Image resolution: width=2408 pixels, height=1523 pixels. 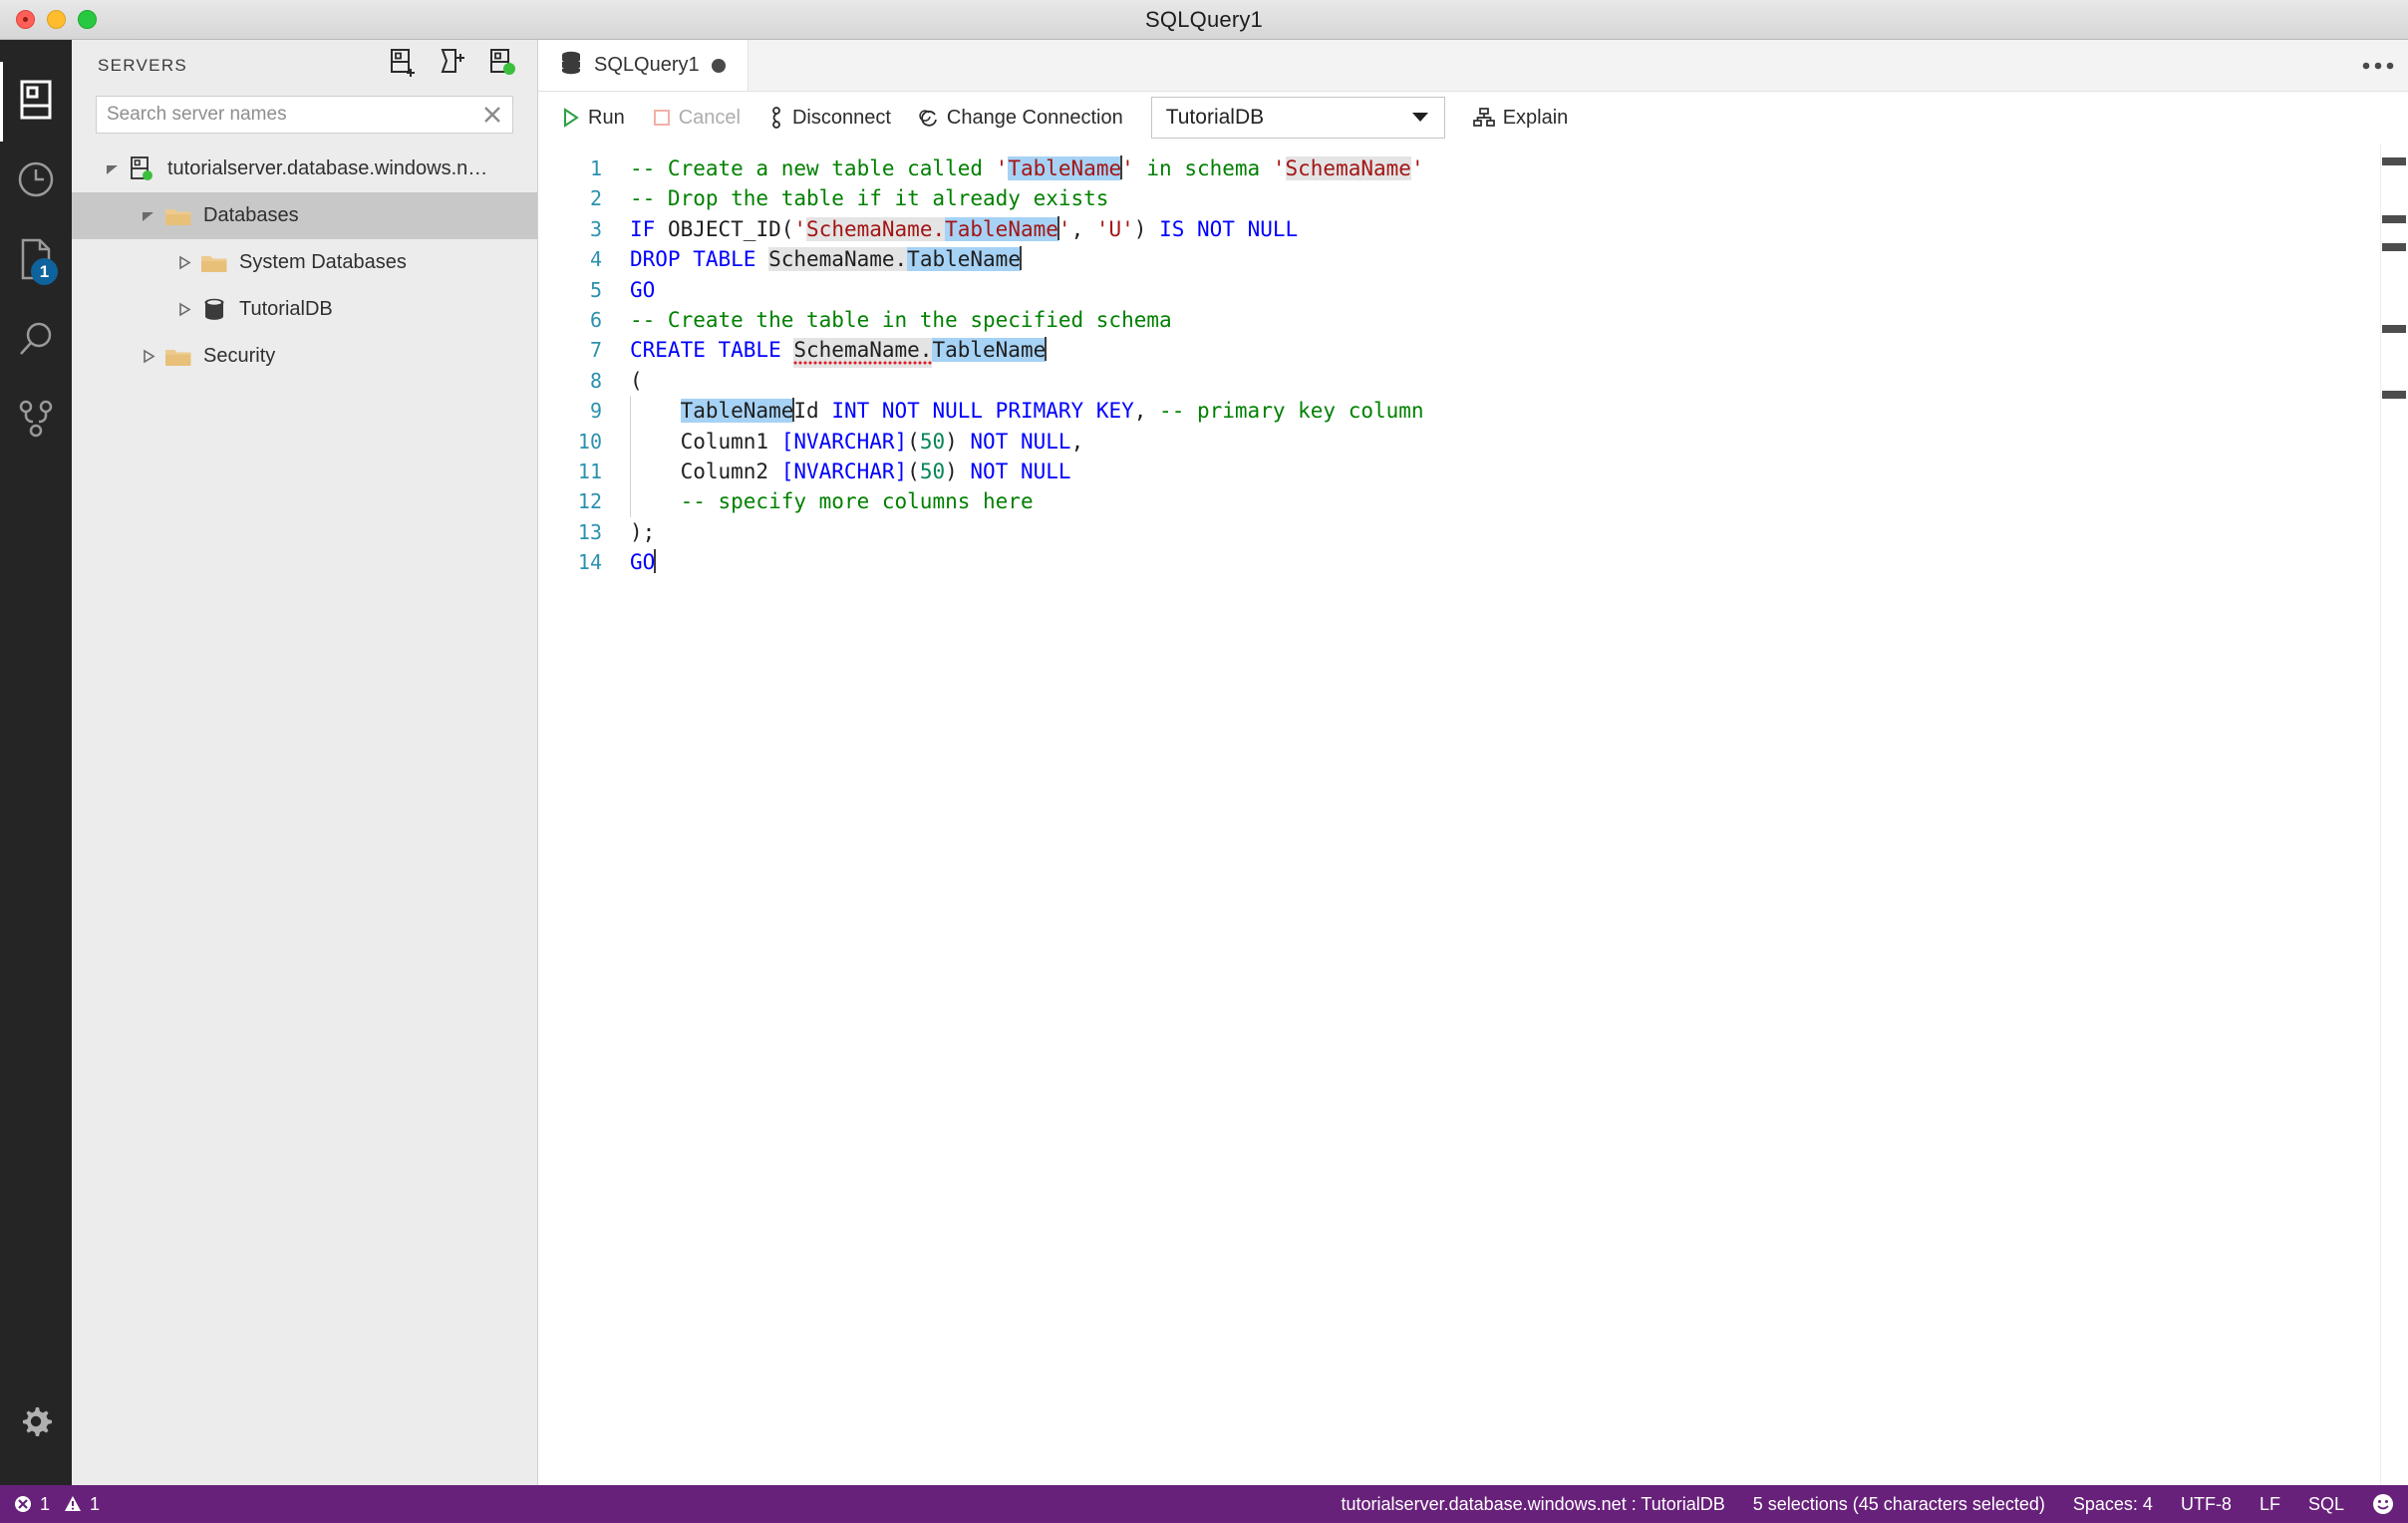 I want to click on stop-icon, so click(x=662, y=118).